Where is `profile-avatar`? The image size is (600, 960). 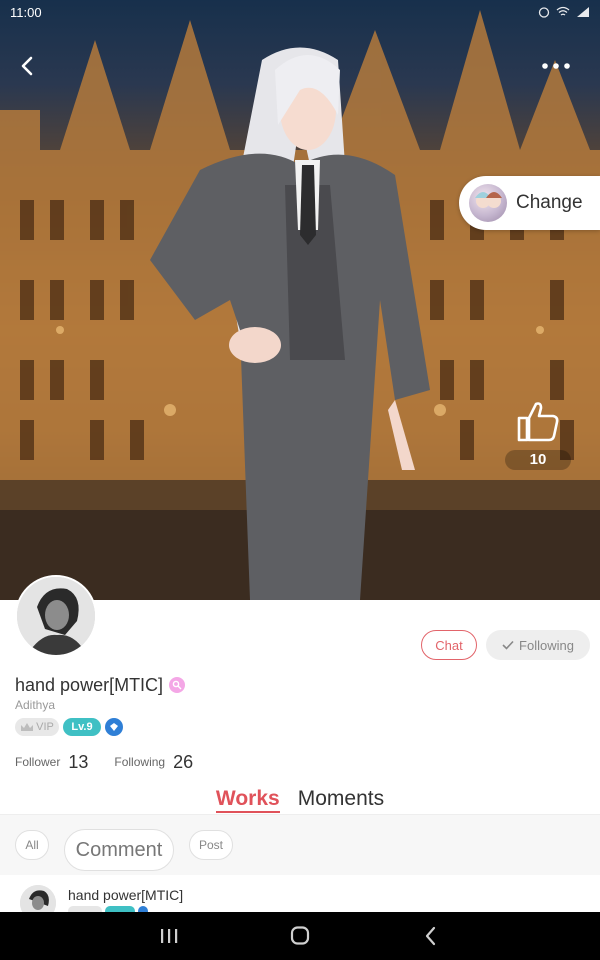
profile-avatar is located at coordinates (56, 616).